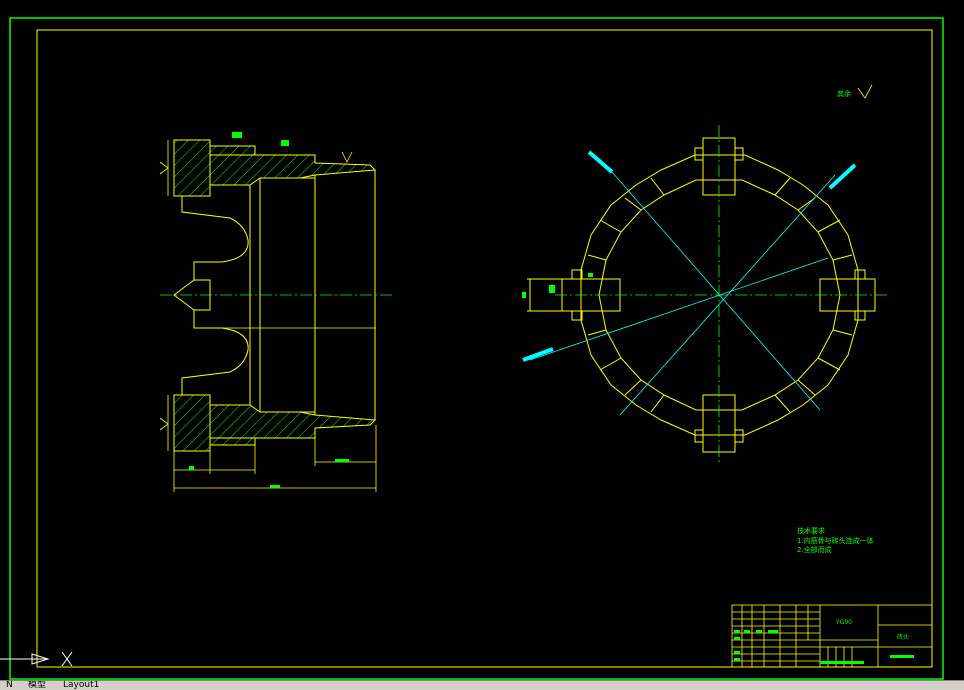 Image resolution: width=964 pixels, height=690 pixels. I want to click on title-block-name: 砖头, so click(903, 637).